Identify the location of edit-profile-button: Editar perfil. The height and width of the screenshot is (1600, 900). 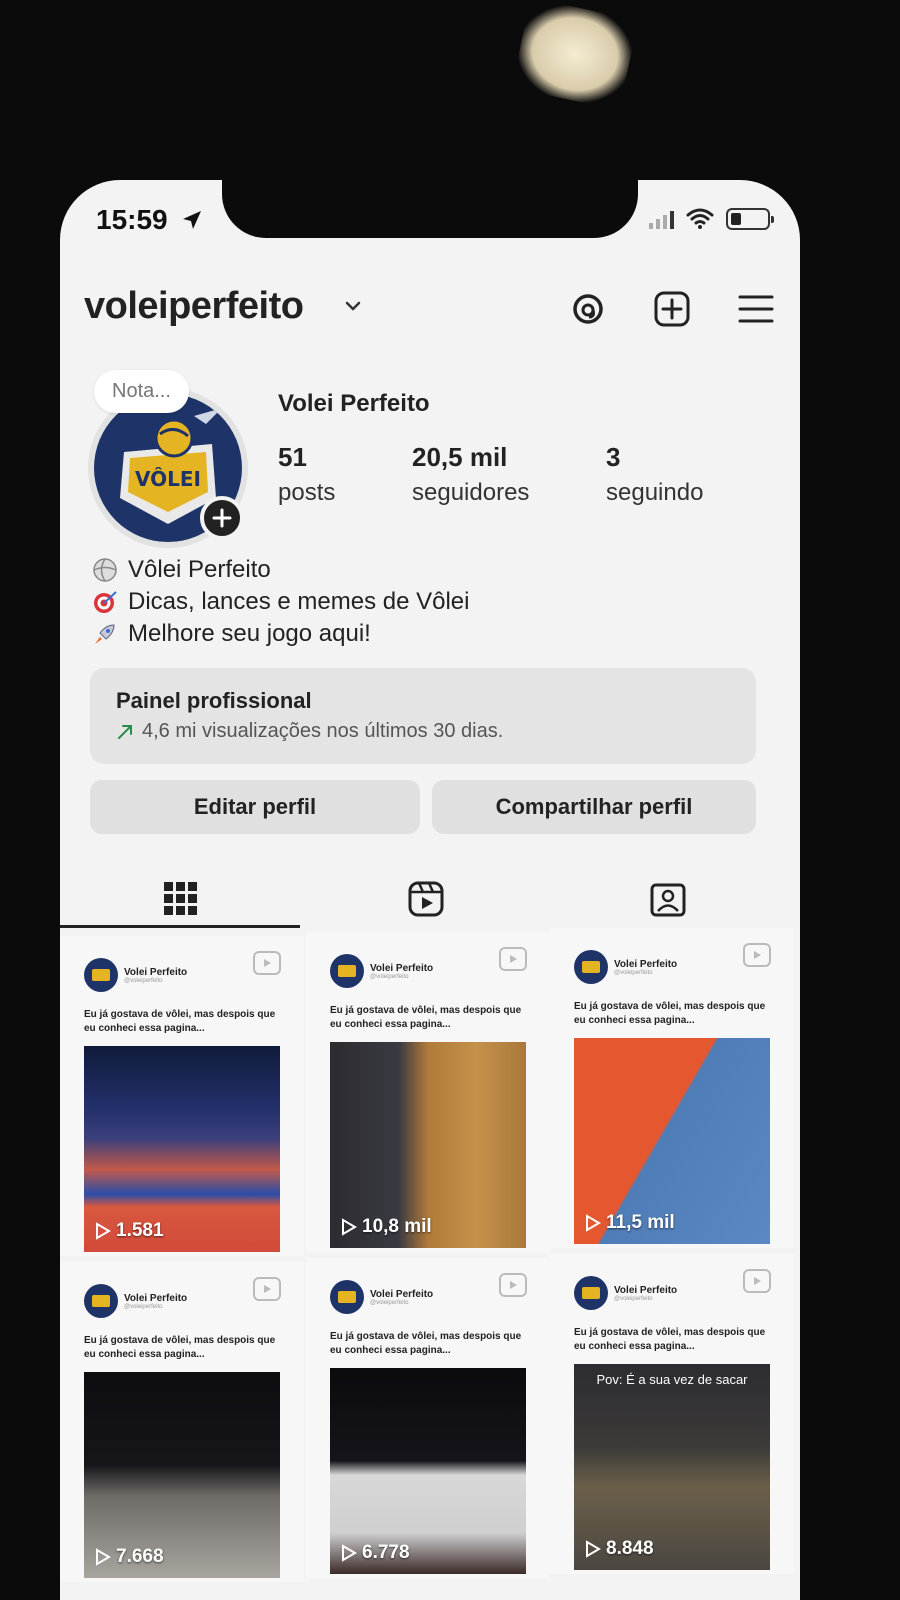
(255, 807).